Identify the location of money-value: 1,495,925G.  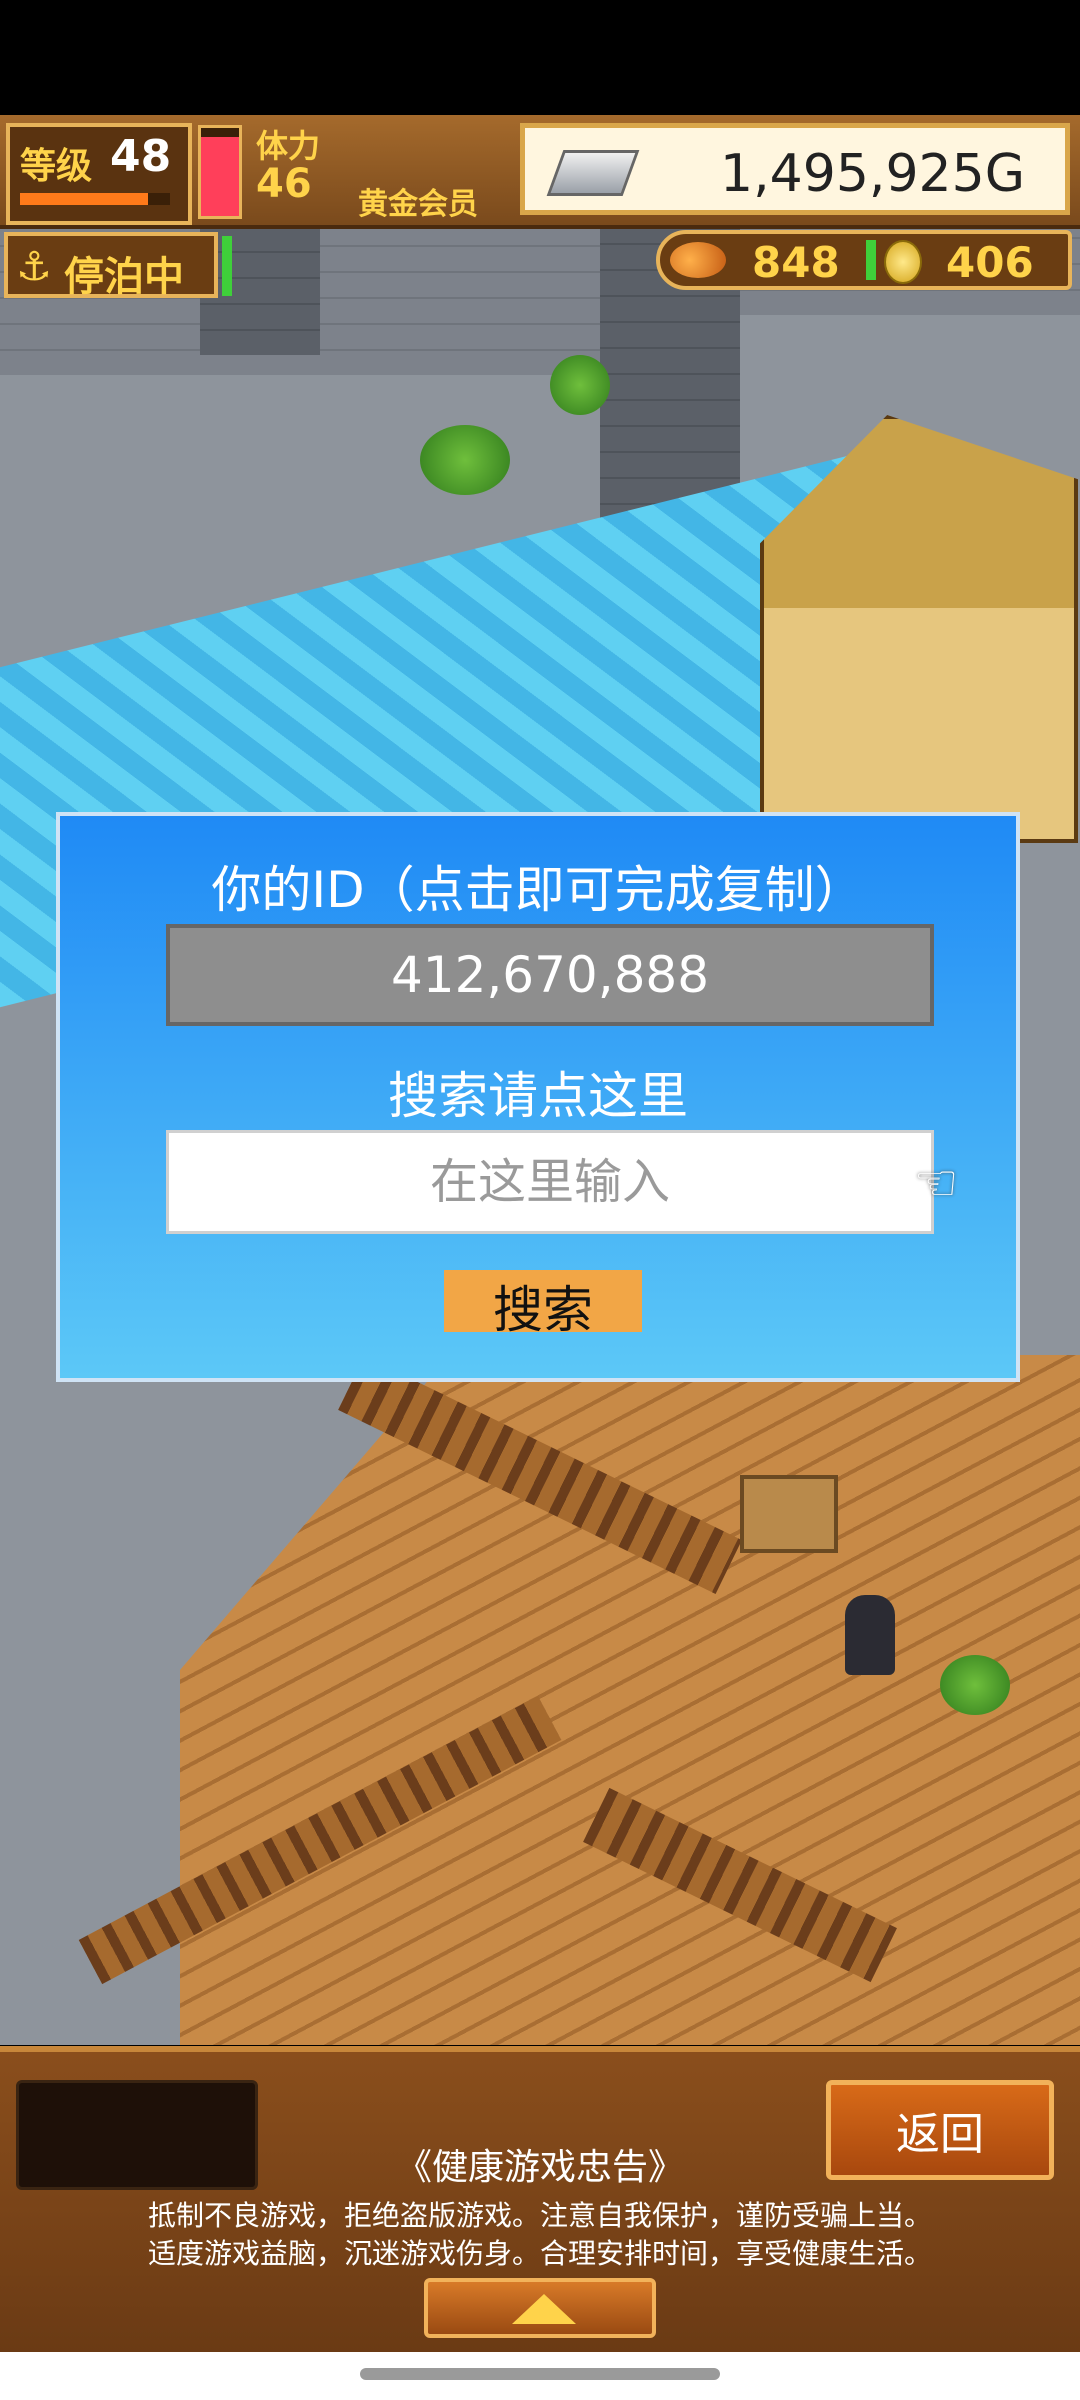
(872, 174).